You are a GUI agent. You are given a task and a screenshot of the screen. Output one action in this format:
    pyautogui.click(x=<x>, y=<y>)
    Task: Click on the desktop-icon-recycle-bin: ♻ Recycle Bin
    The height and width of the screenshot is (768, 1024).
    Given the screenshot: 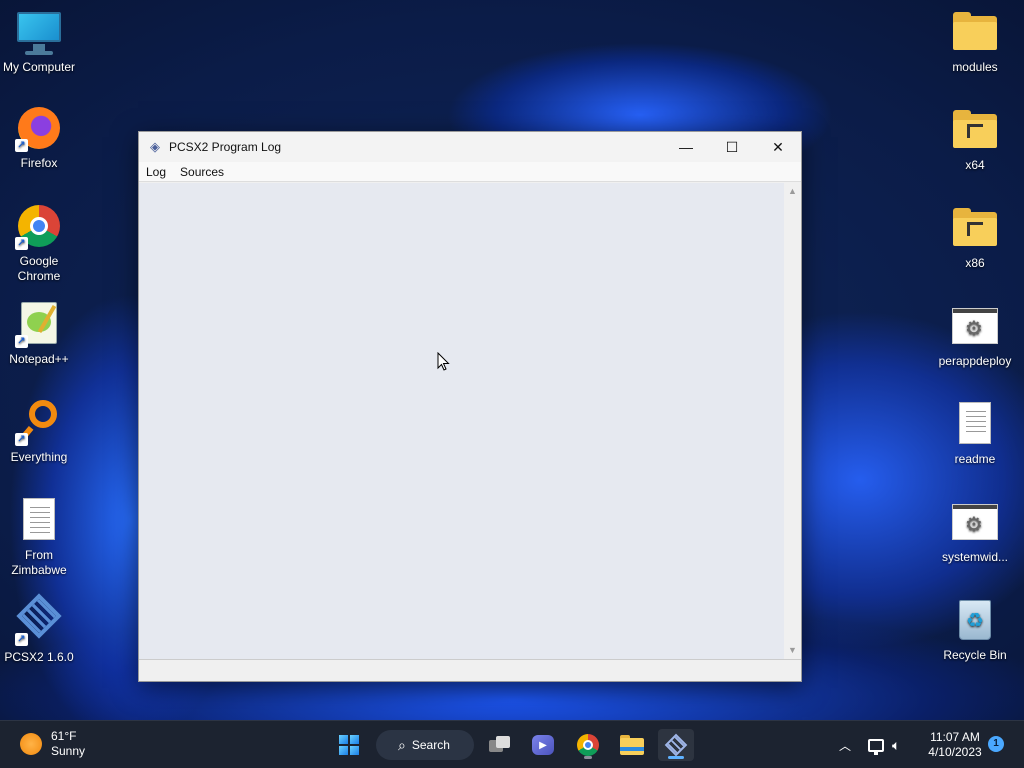 What is the action you would take?
    pyautogui.click(x=975, y=629)
    